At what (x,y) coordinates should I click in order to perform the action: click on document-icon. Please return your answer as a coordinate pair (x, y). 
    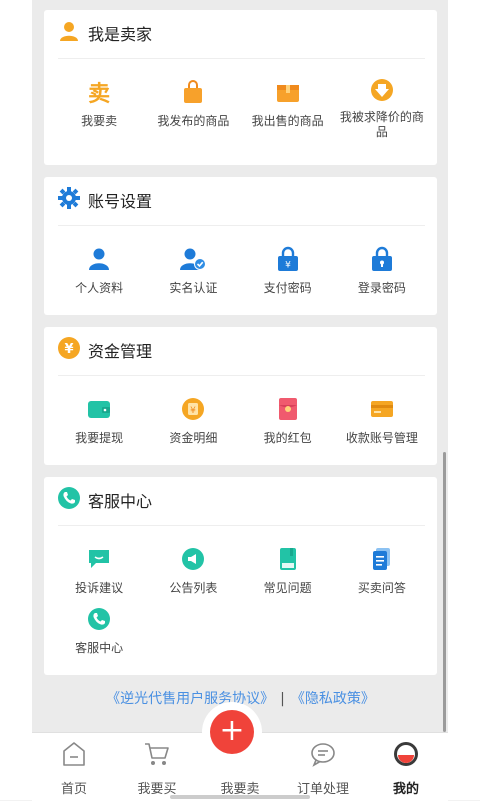
    Looking at the image, I should click on (382, 559).